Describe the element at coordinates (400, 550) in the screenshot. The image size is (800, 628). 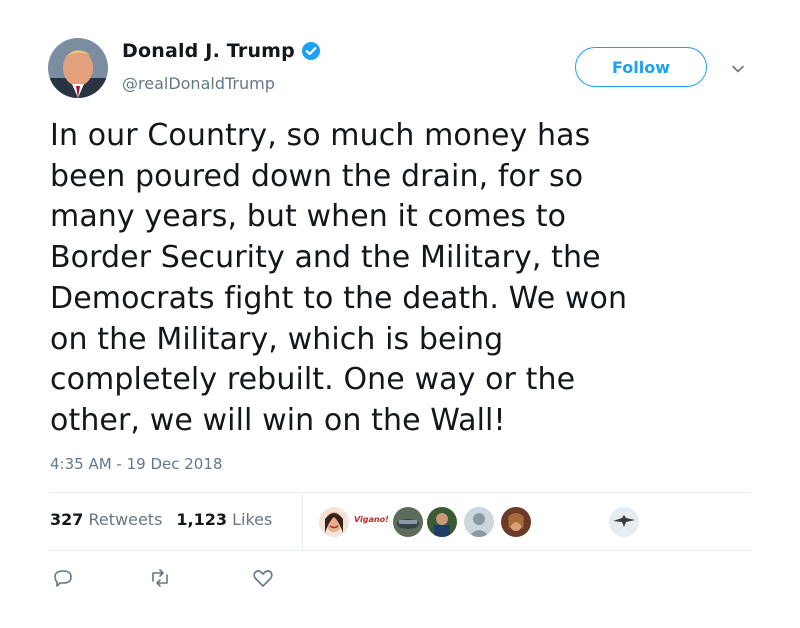
I see `stats-bottom-divider` at that location.